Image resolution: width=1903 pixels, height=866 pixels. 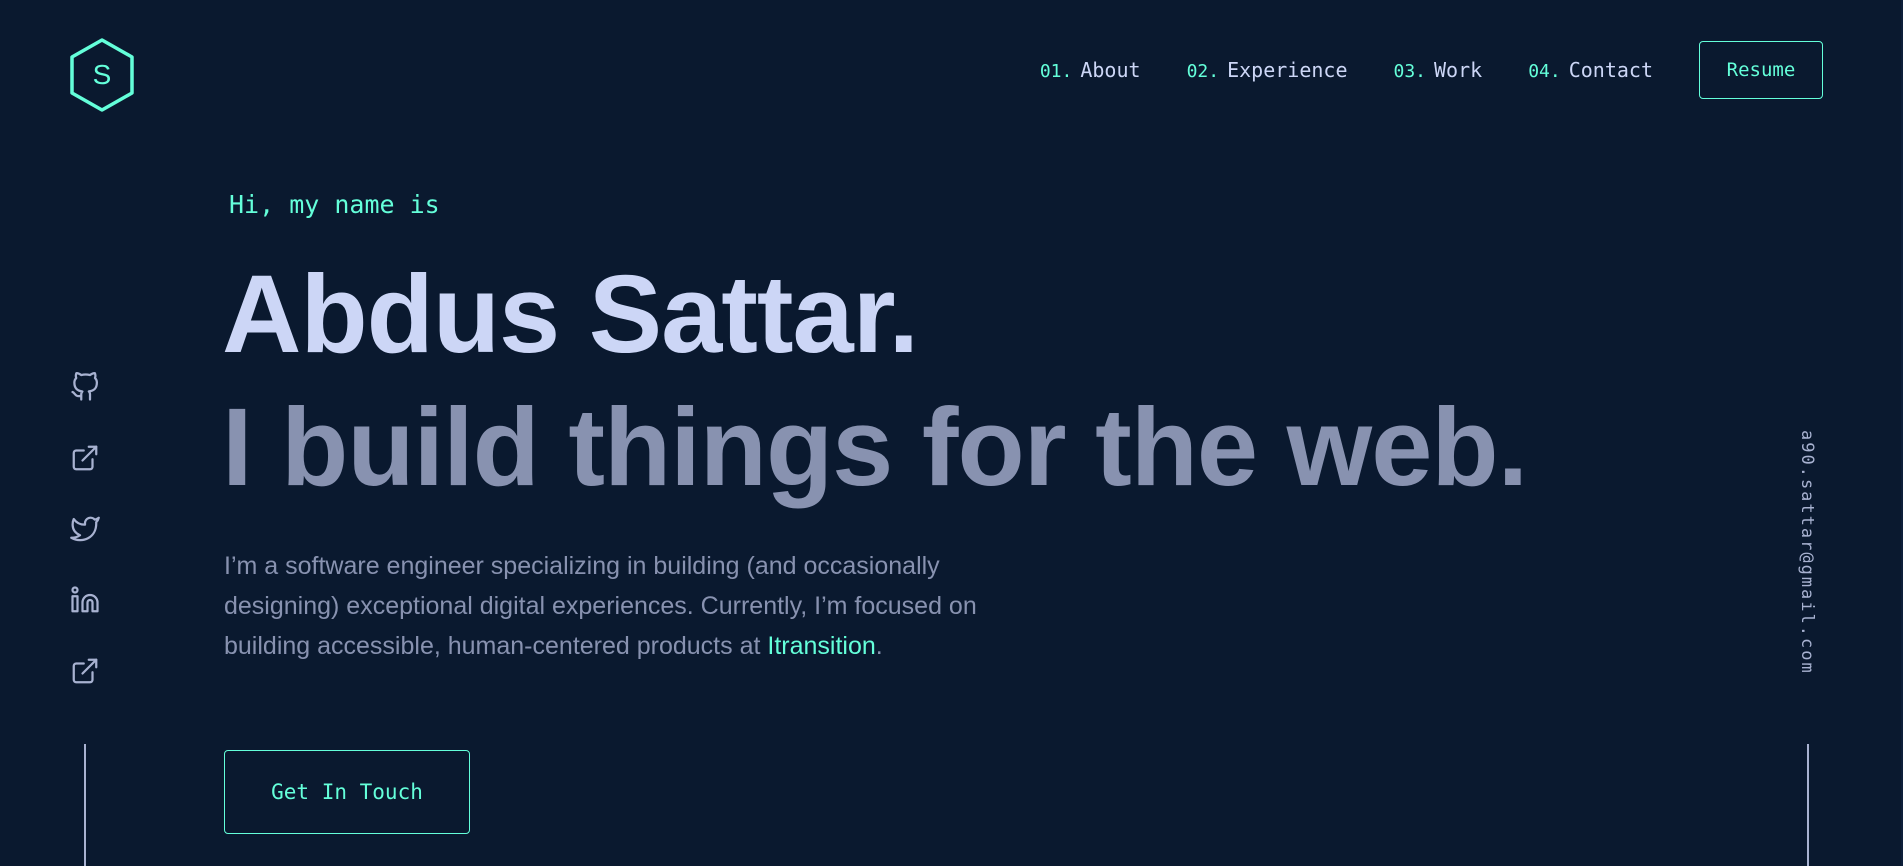 I want to click on linkedin-icon, so click(x=85, y=599).